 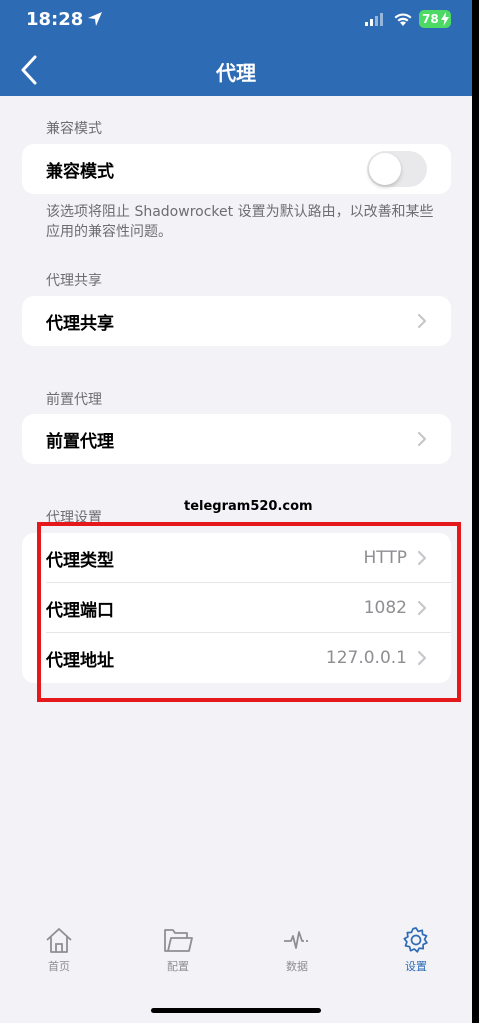 I want to click on cellular-signal-icon, so click(x=374, y=19).